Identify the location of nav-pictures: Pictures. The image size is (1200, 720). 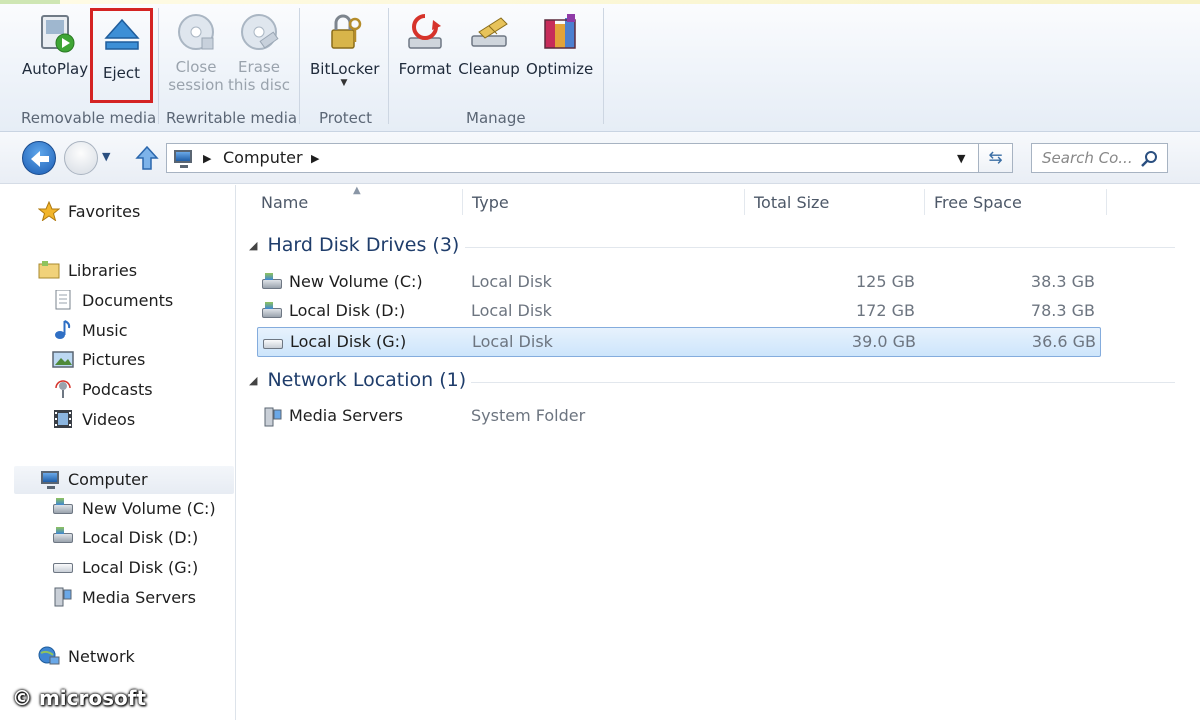
(98, 360).